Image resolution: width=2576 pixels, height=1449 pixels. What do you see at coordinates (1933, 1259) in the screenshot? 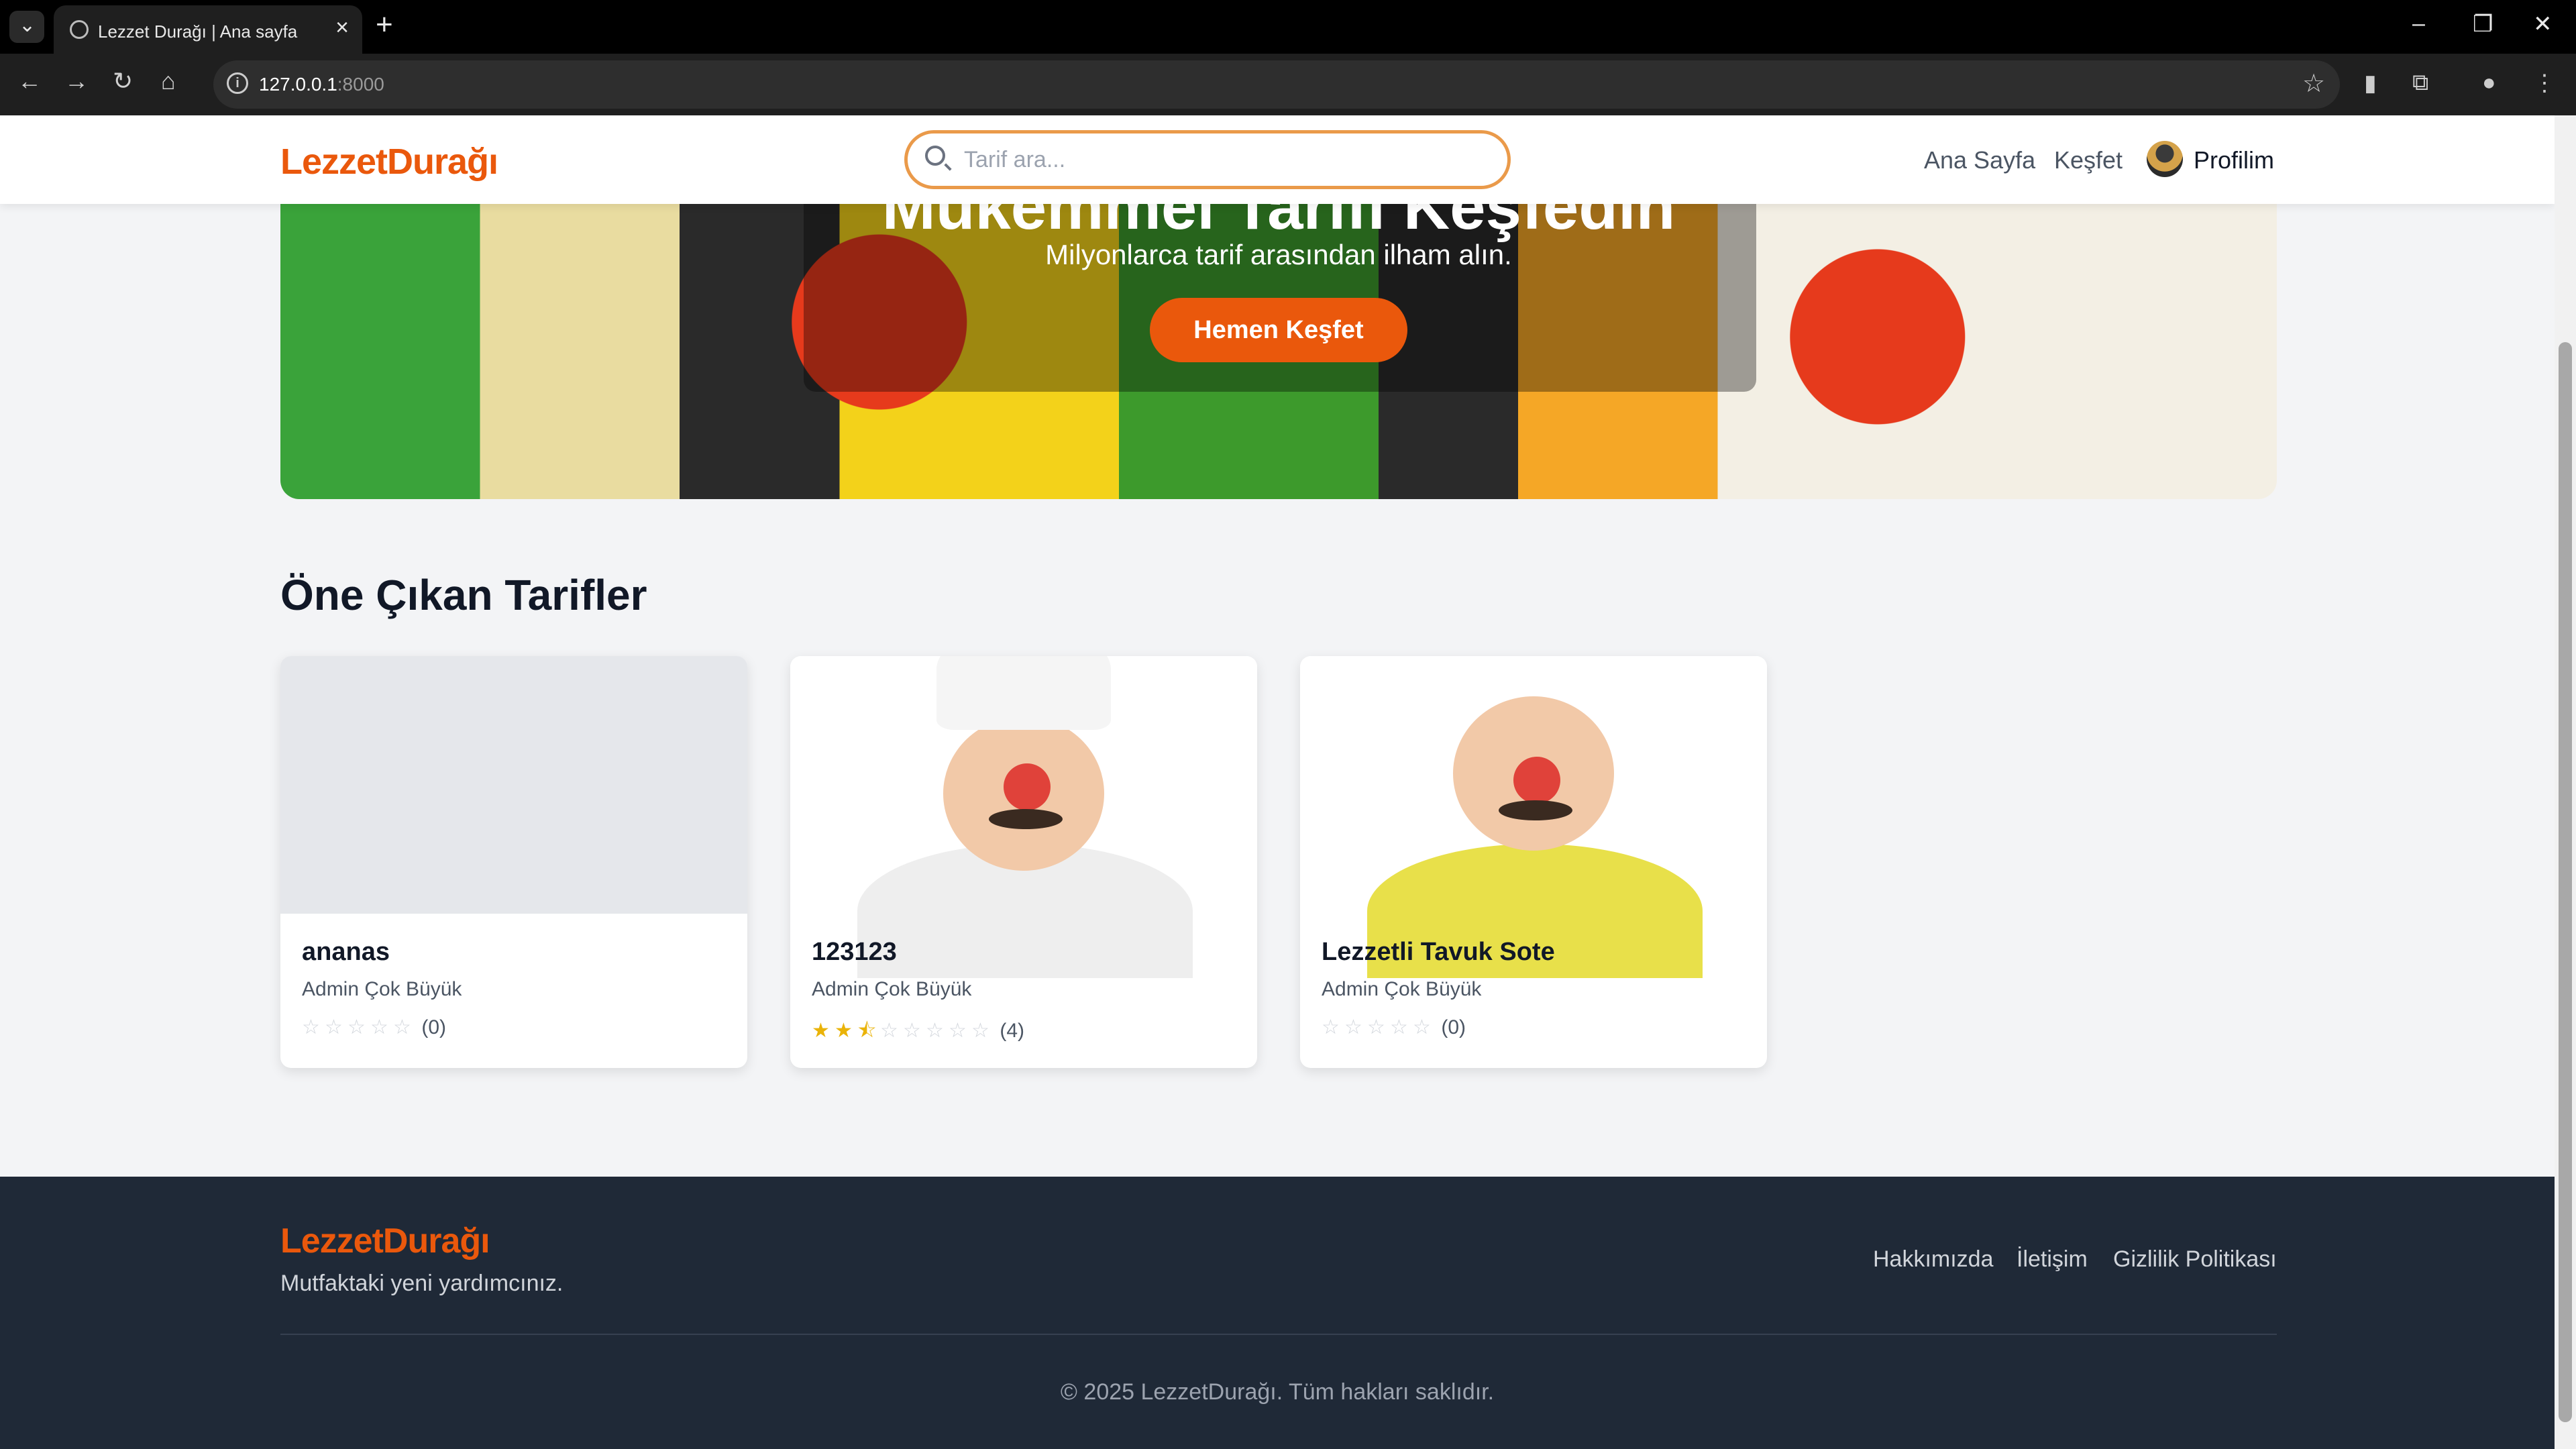
I see `footer-link-about: Hakkımızda` at bounding box center [1933, 1259].